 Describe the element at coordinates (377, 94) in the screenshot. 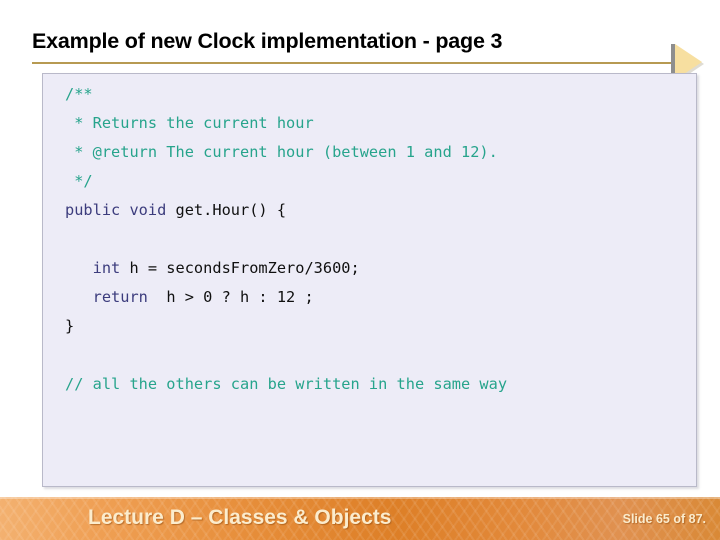

I see `code-line: /**` at that location.